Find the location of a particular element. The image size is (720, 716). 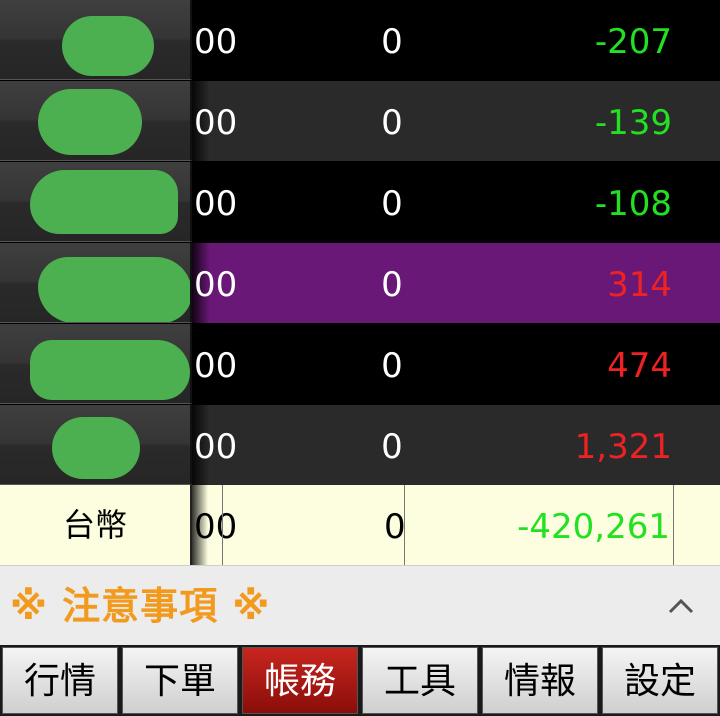

cell-pnl: 314 is located at coordinates (639, 285).